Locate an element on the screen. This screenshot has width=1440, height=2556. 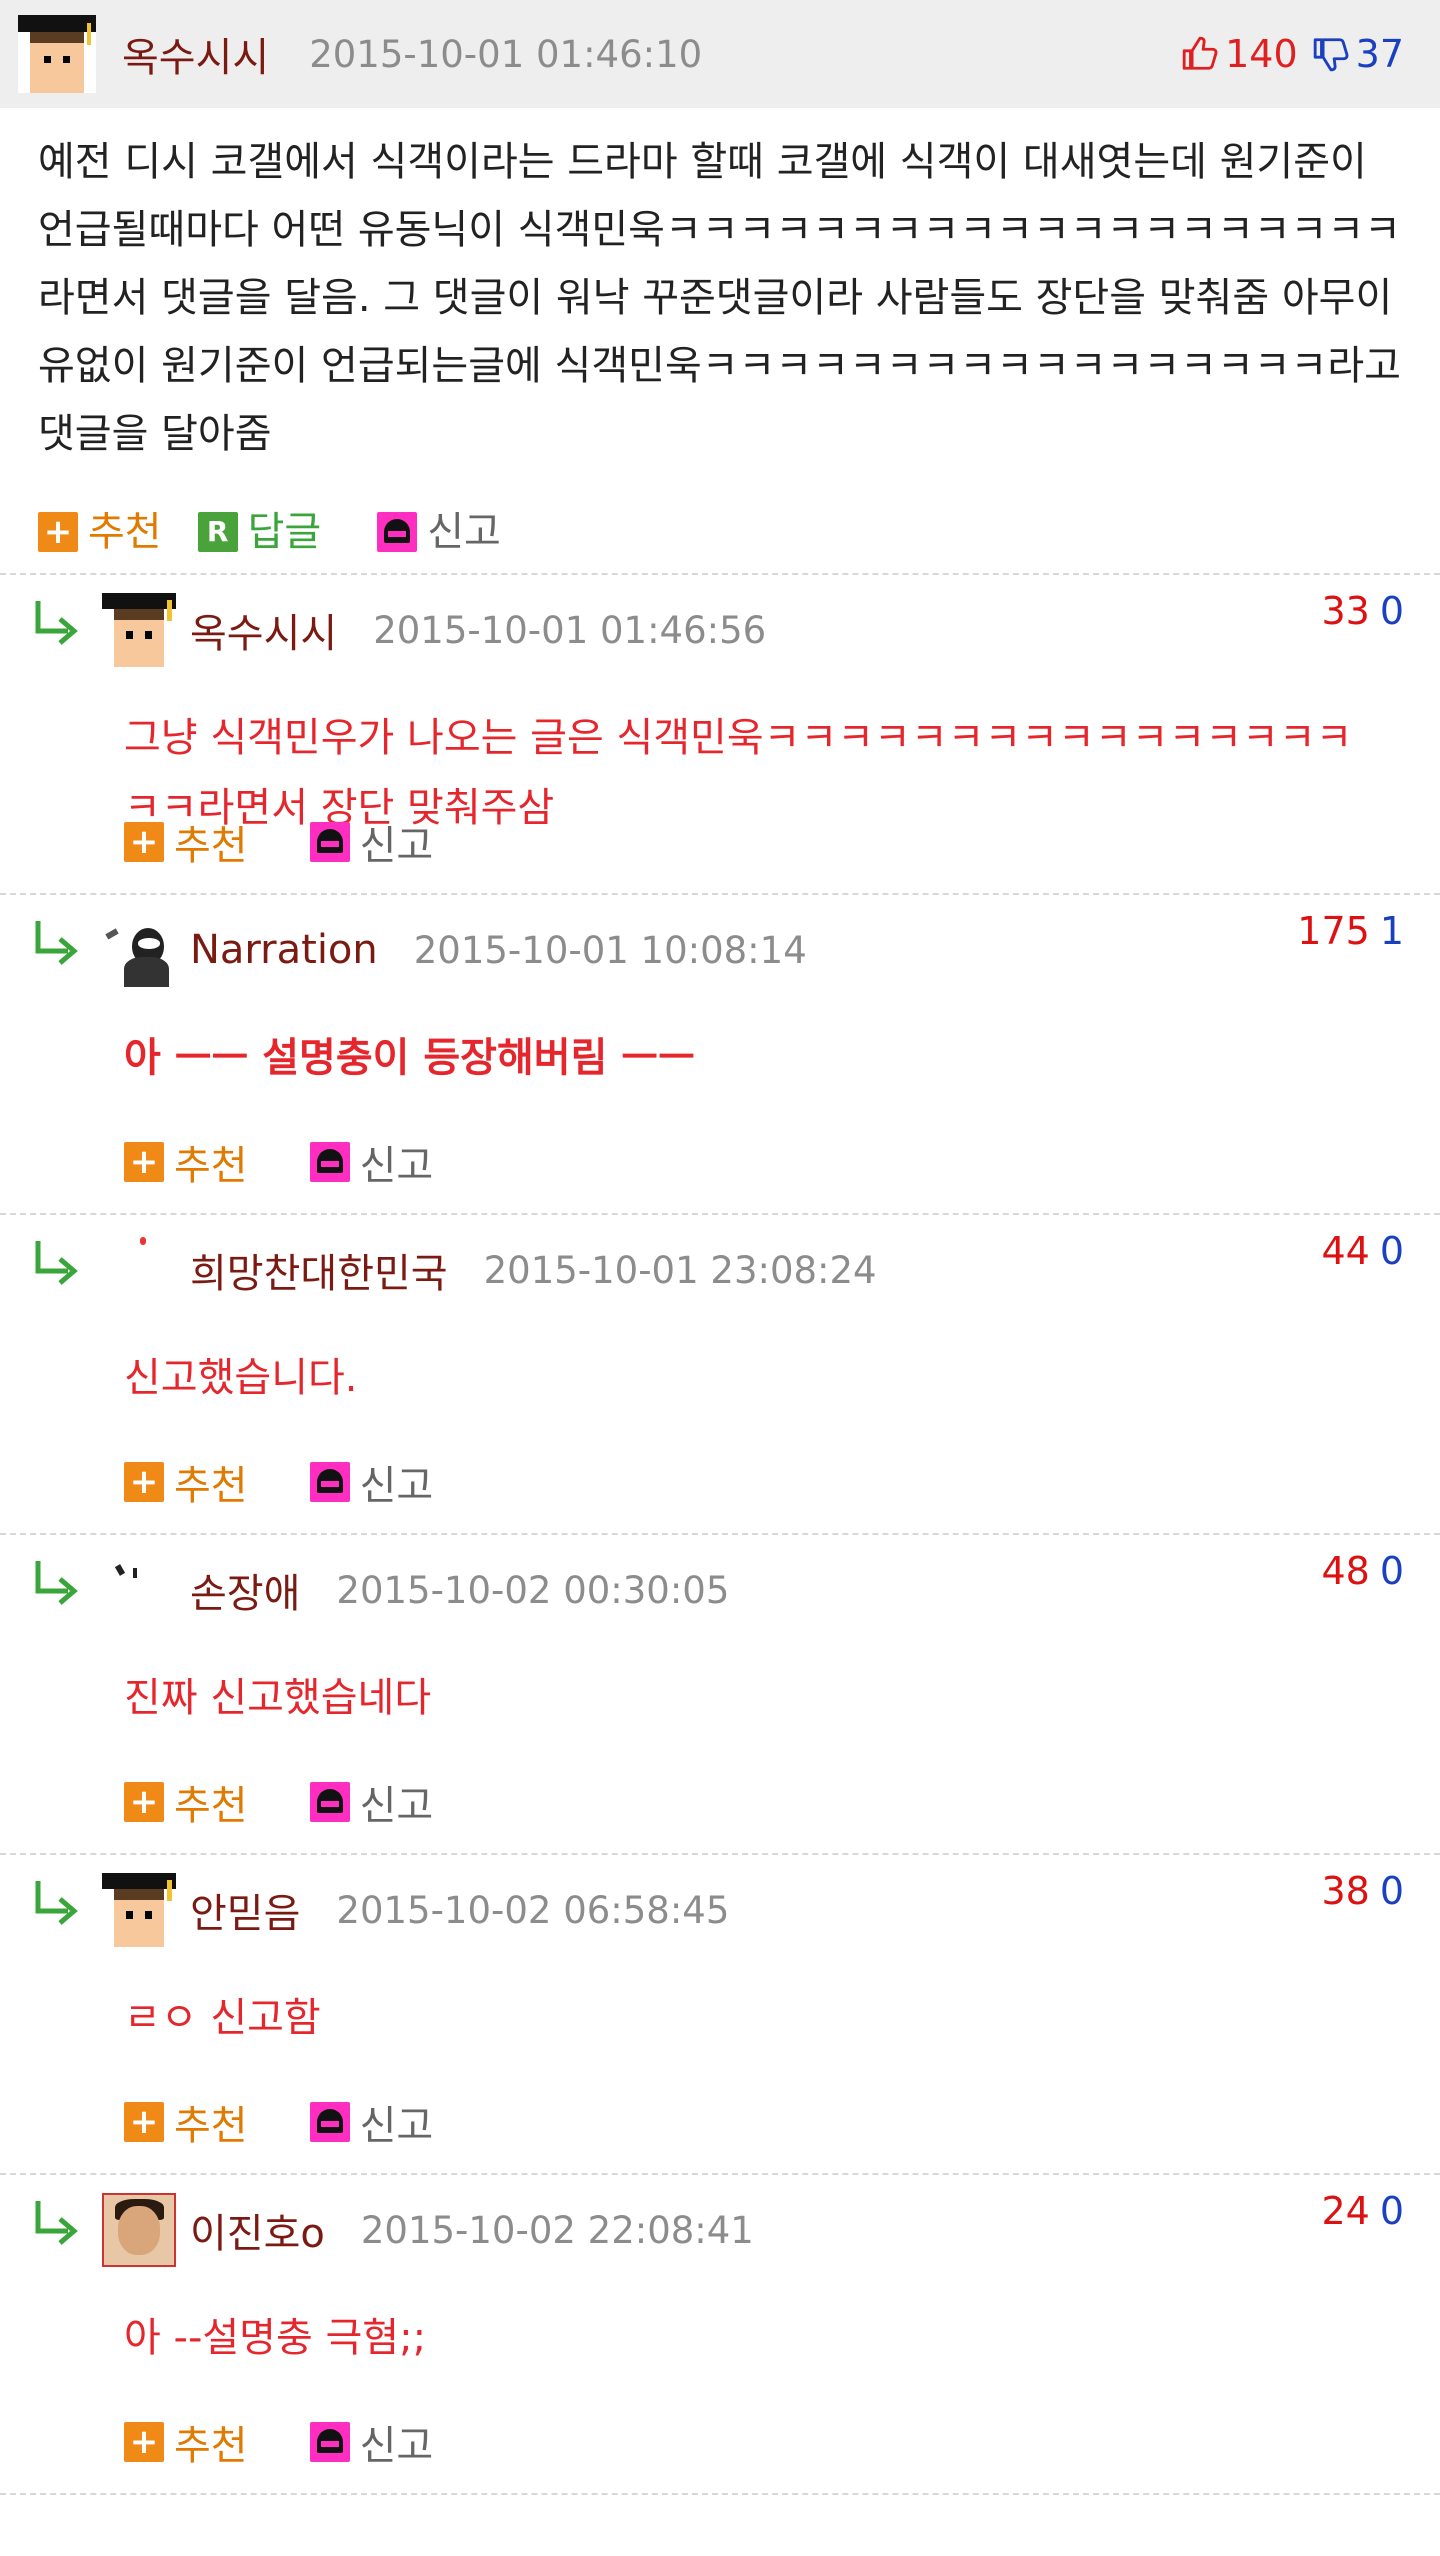
dot-avatar is located at coordinates (139, 1270).